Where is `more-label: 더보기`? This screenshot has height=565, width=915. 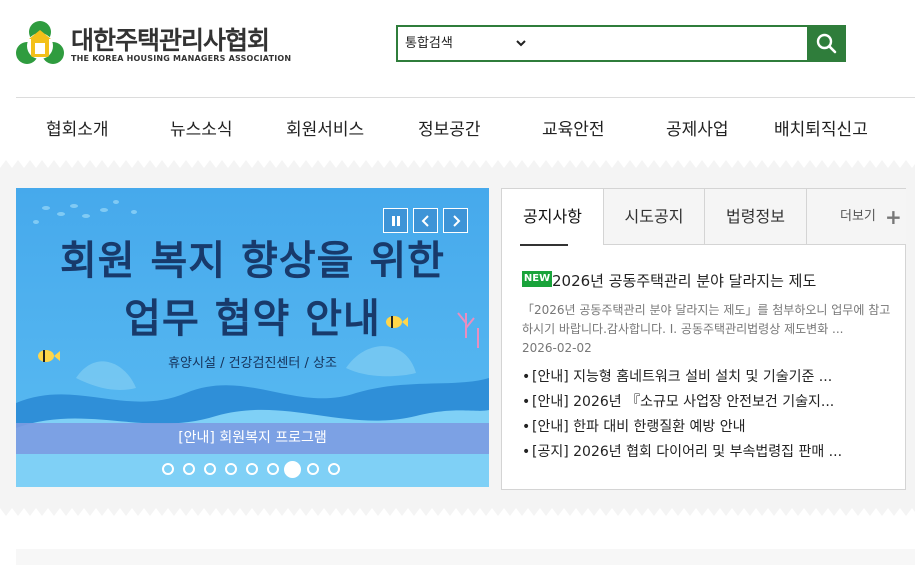 more-label: 더보기 is located at coordinates (858, 216).